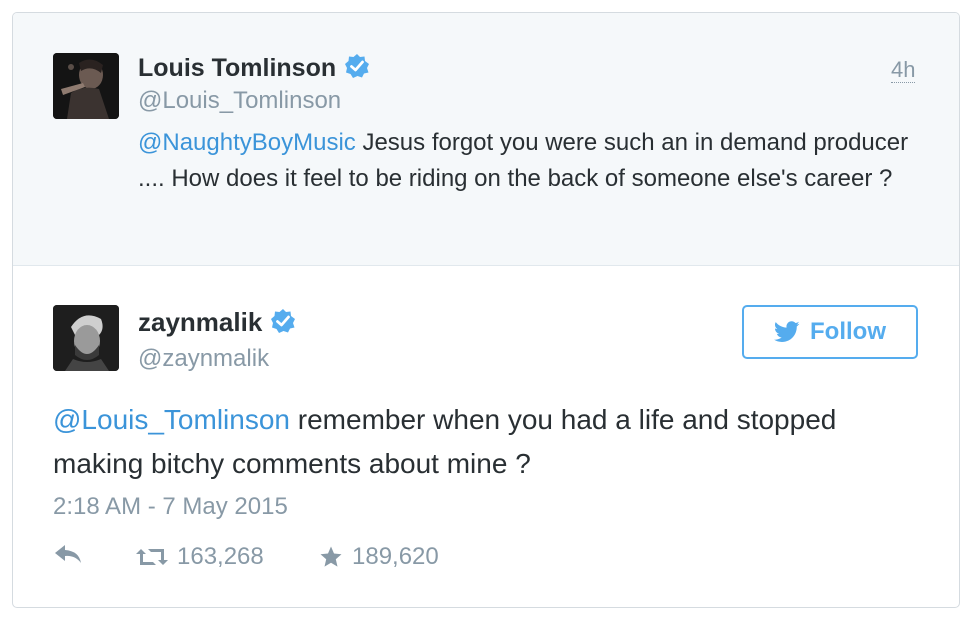 Image resolution: width=980 pixels, height=622 pixels. What do you see at coordinates (203, 359) in the screenshot?
I see `main-author-handle: @zaynmalik` at bounding box center [203, 359].